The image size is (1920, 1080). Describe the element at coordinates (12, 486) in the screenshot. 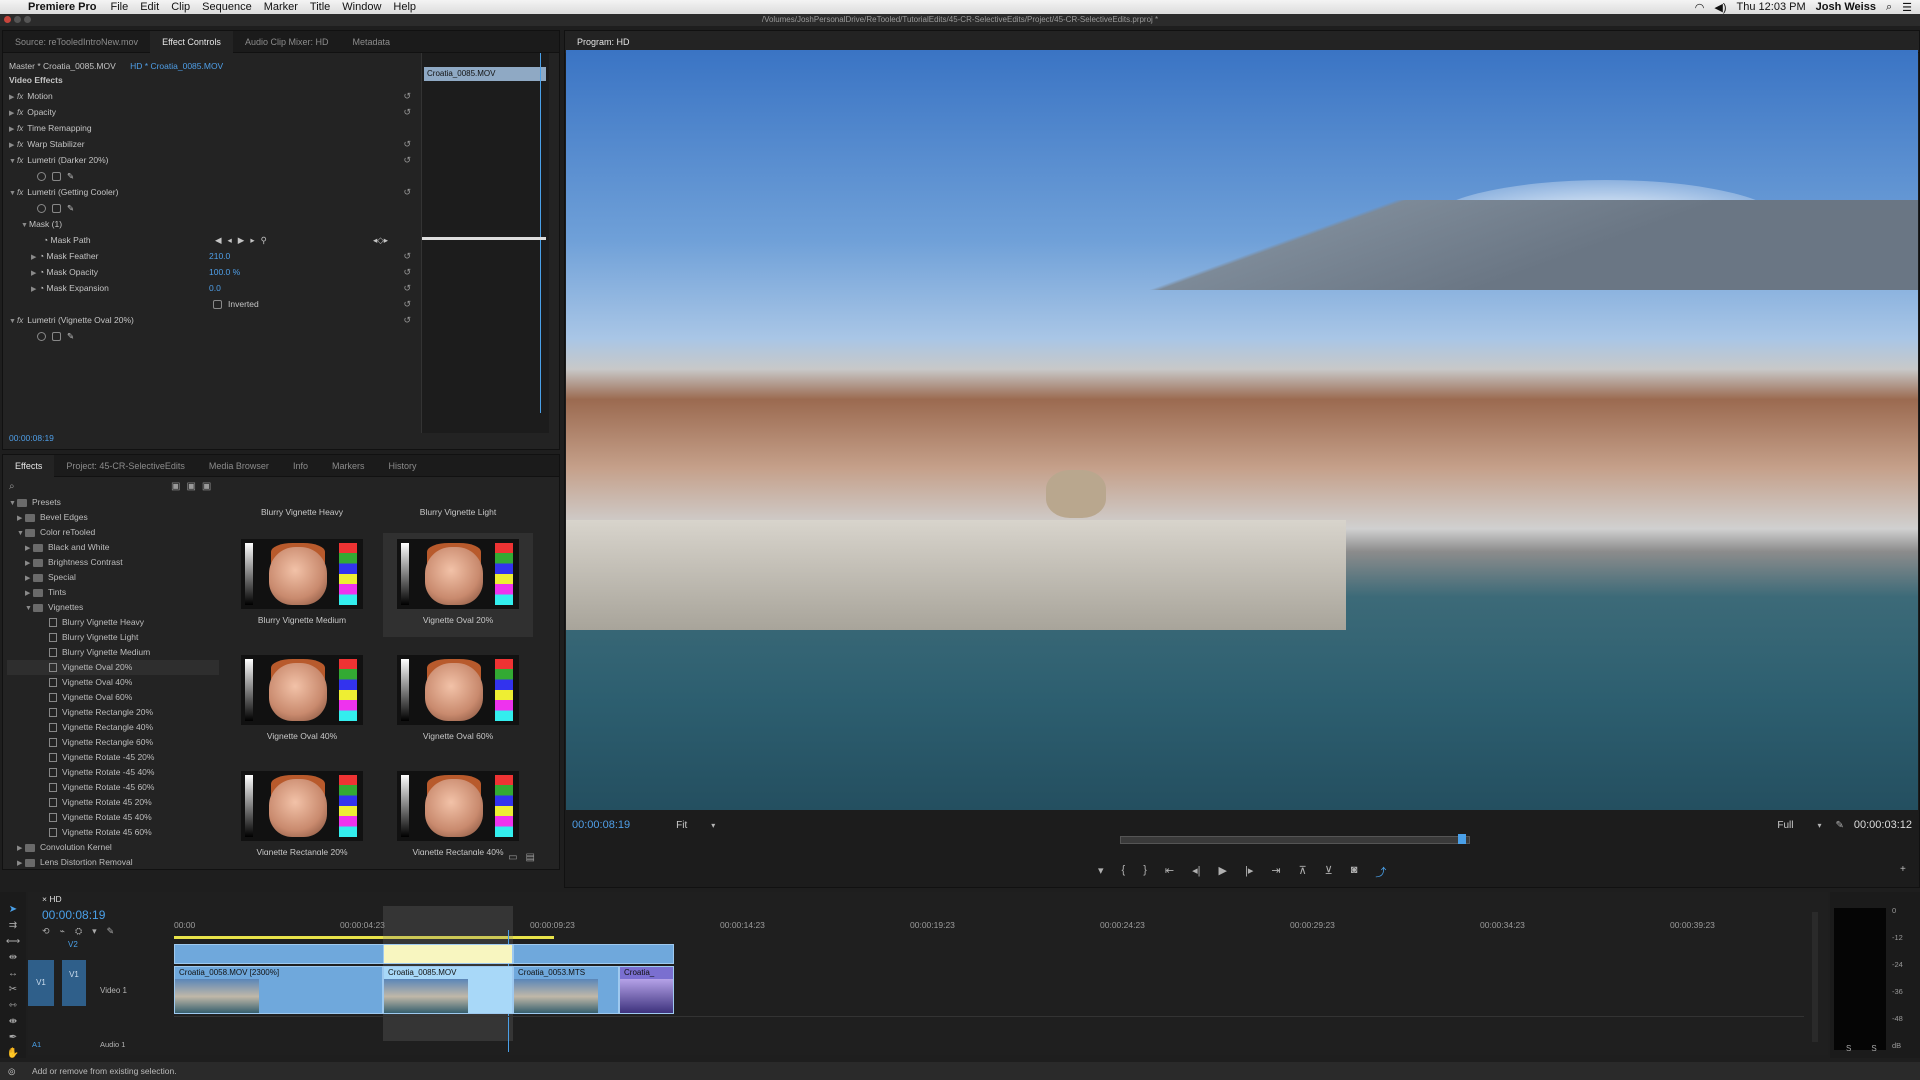

I see `search-icon: ⌕` at that location.